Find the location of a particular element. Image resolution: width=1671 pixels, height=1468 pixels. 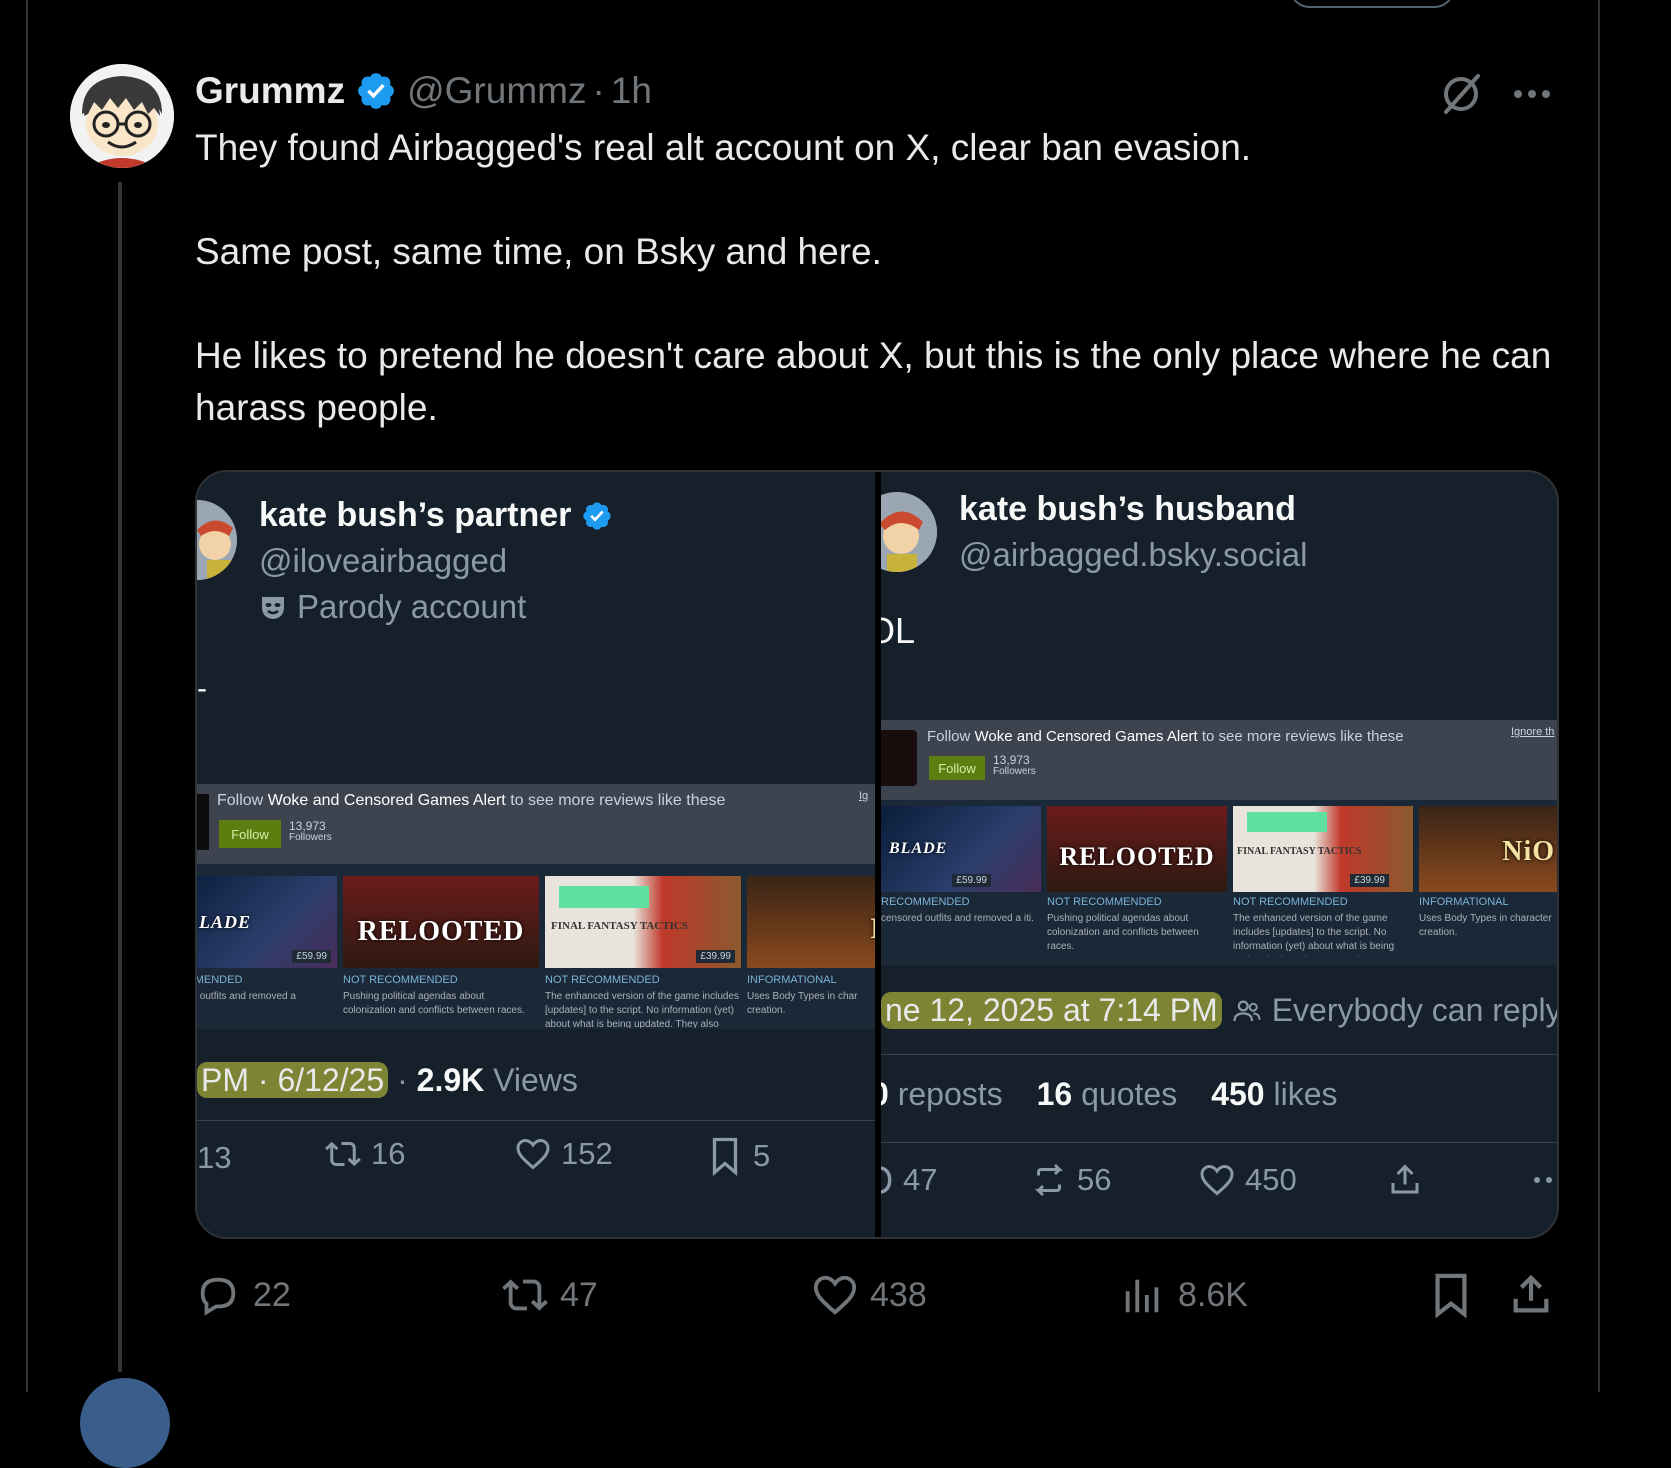

parody-handle: @iloveairbagged is located at coordinates (383, 560).